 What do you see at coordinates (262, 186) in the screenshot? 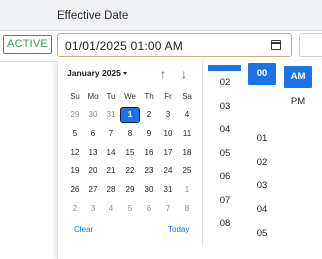
I see `minute-option: 03` at bounding box center [262, 186].